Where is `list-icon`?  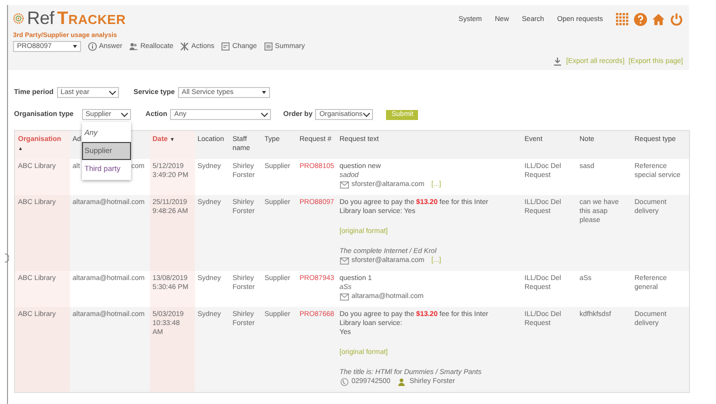 list-icon is located at coordinates (268, 46).